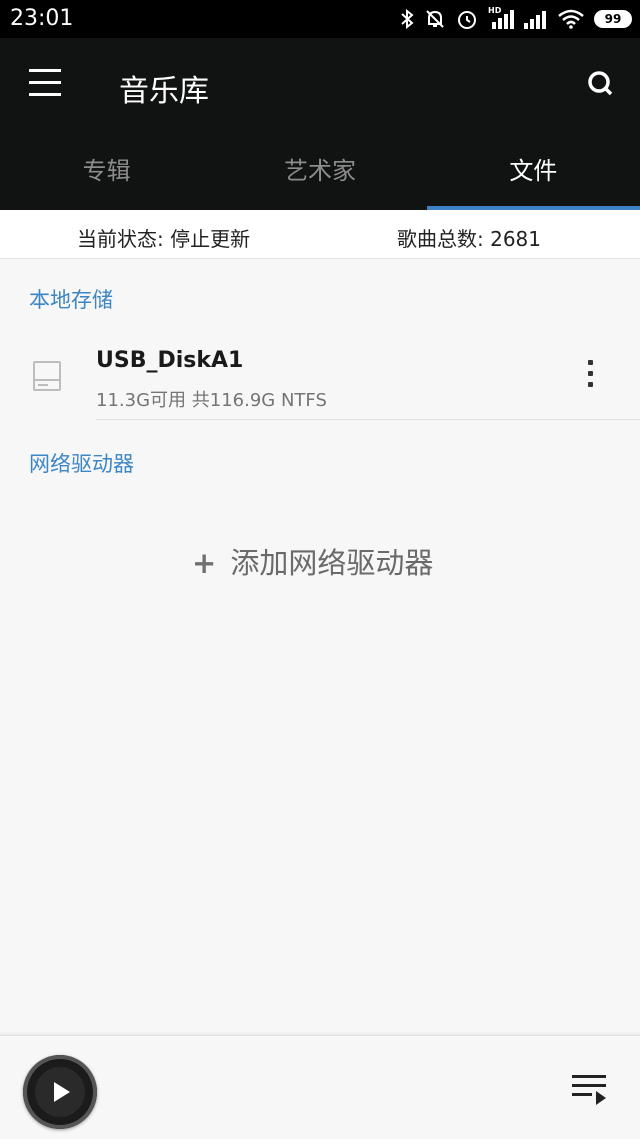 The height and width of the screenshot is (1139, 640). I want to click on disk-info: 11.3G可用 共116.9G NTFS, so click(211, 400).